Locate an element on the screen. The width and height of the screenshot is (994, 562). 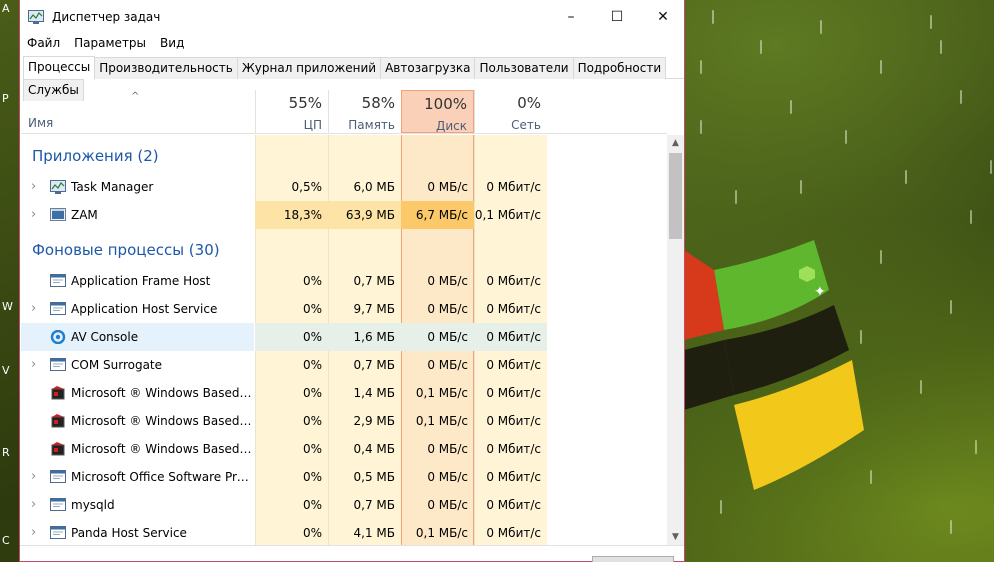
sort-arrow-icon: ^ is located at coordinates (135, 96).